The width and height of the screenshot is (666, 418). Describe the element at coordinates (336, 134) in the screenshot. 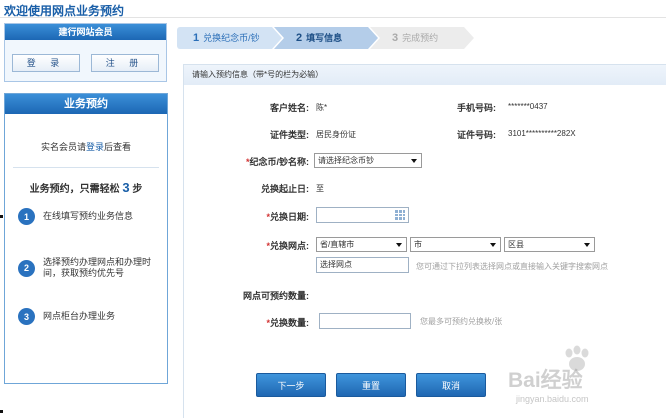

I see `id-type-value: 居民身份证` at that location.